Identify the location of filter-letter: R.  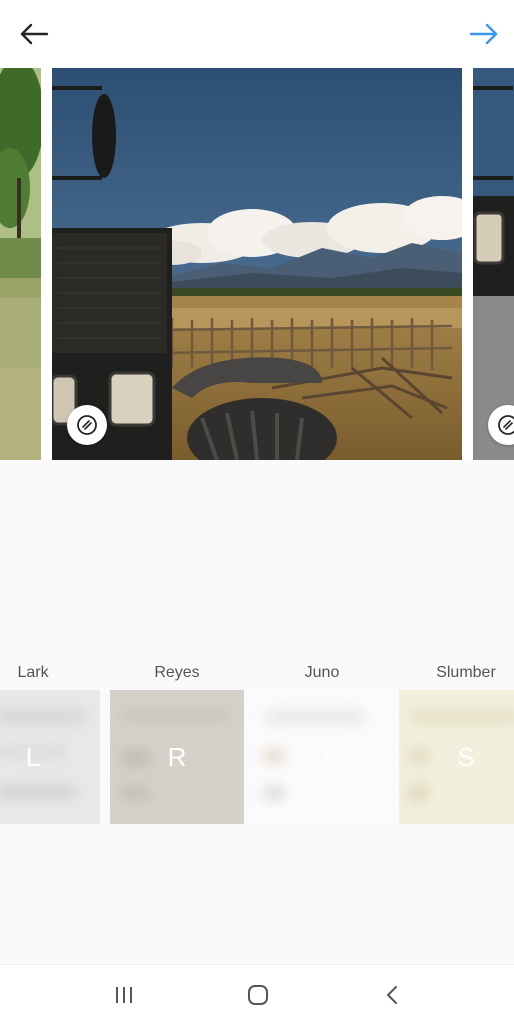
(177, 756).